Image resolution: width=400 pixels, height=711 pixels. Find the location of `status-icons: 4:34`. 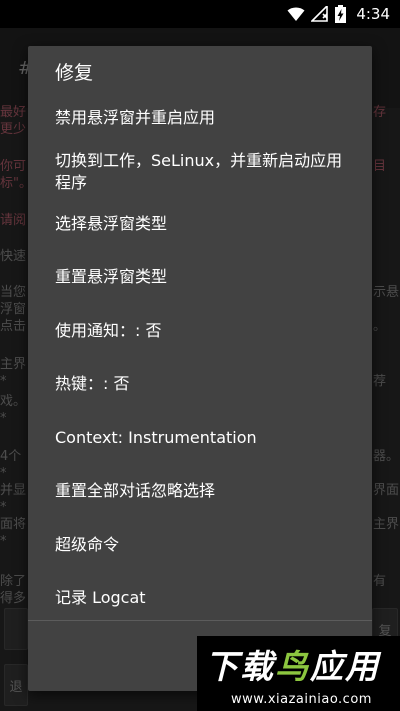

status-icons: 4:34 is located at coordinates (338, 14).